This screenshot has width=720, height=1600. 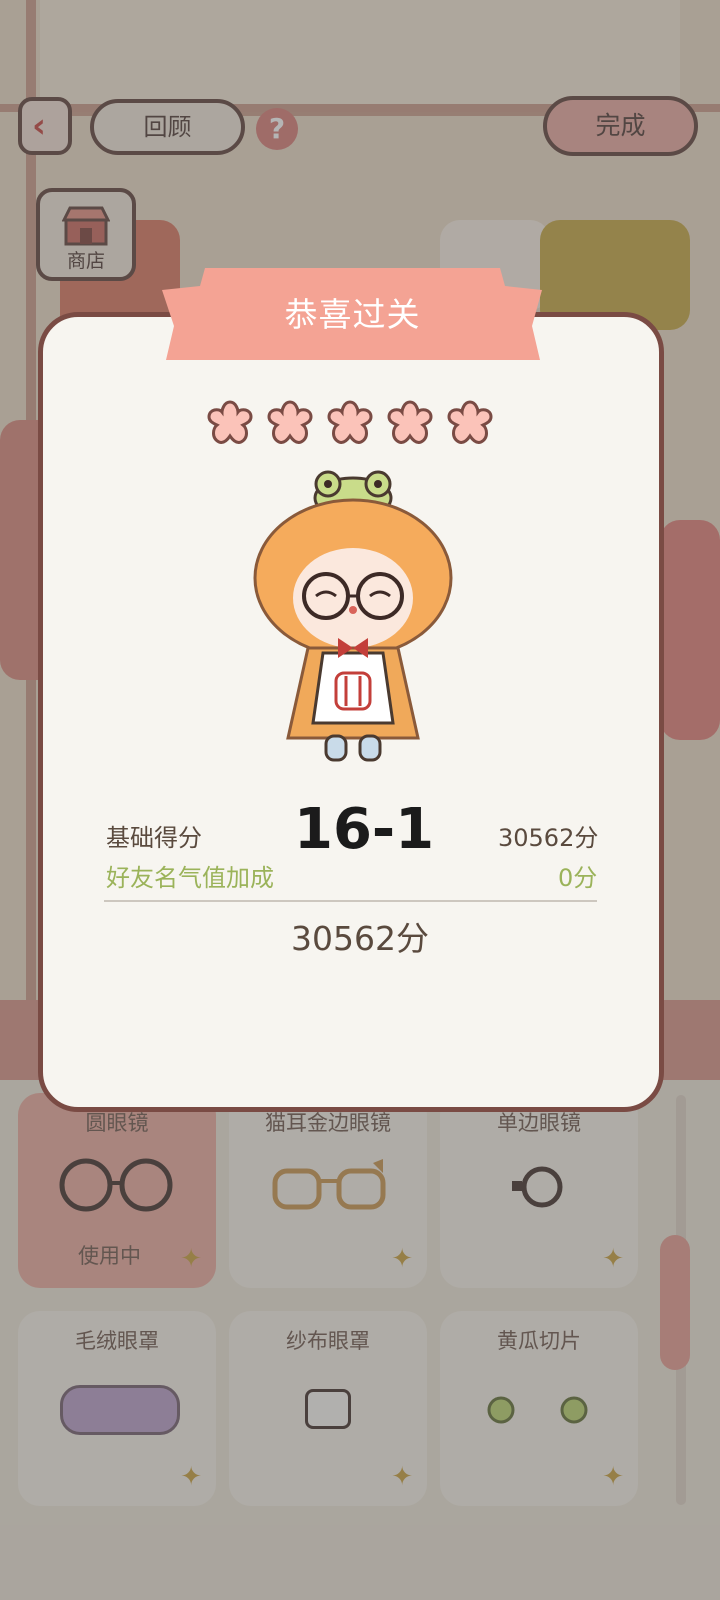 I want to click on total-score: 30562分, so click(x=360, y=938).